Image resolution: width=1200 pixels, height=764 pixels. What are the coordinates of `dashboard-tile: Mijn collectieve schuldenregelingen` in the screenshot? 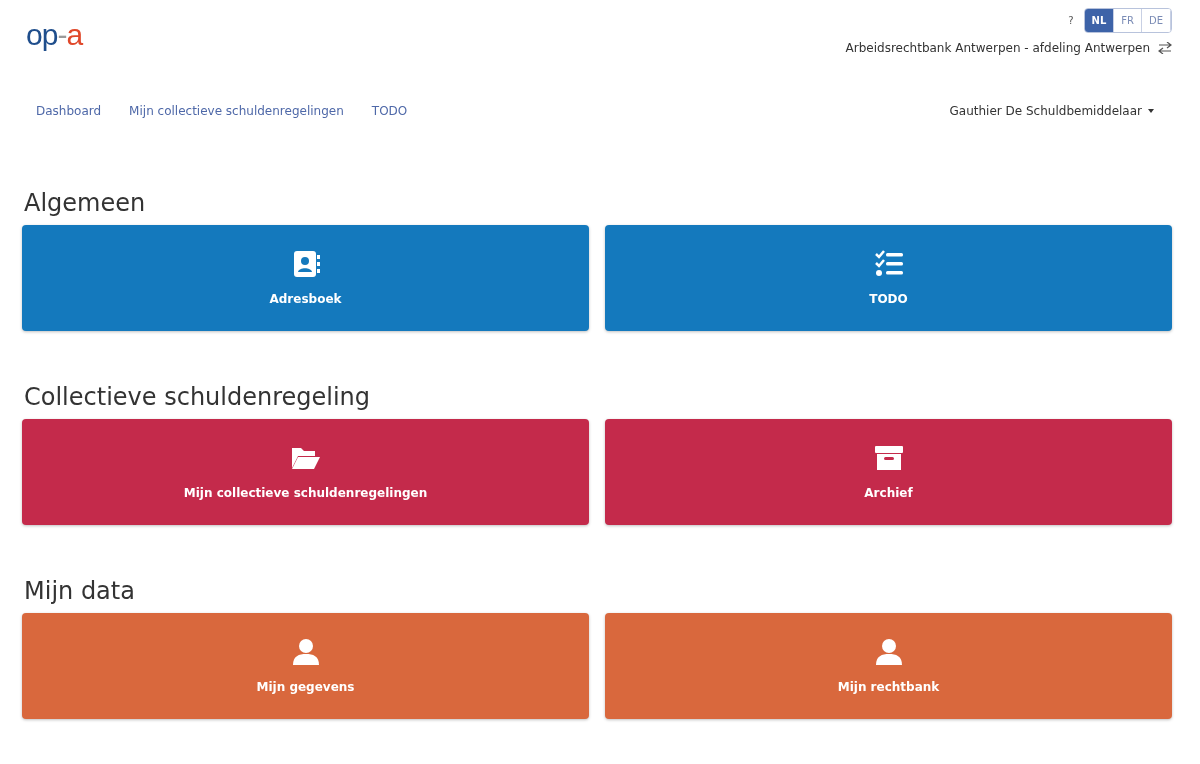 It's located at (305, 472).